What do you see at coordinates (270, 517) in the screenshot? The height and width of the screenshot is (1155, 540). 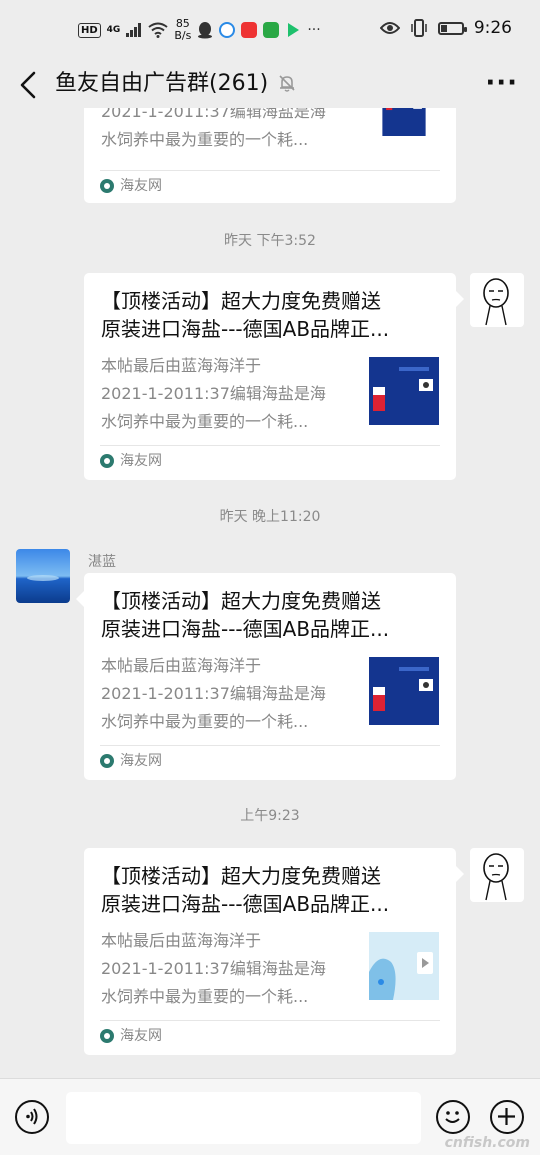 I see `timestamp: 昨天 晚上11:20` at bounding box center [270, 517].